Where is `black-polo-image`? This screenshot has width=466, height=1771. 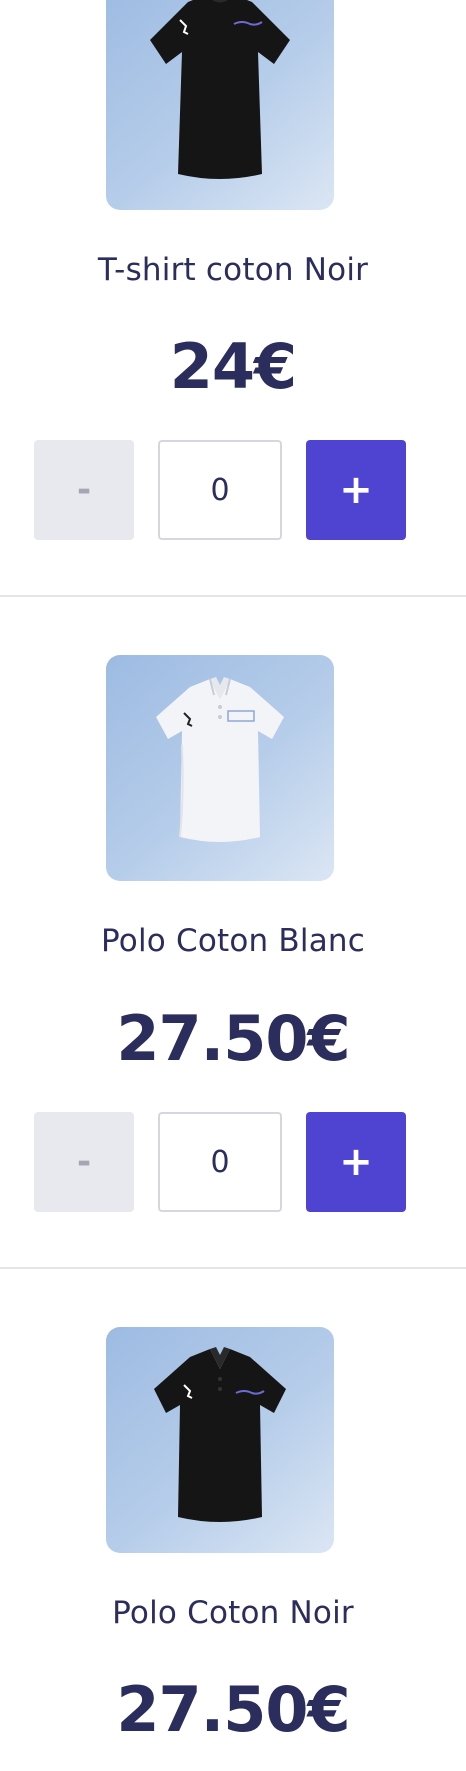 black-polo-image is located at coordinates (220, 1440).